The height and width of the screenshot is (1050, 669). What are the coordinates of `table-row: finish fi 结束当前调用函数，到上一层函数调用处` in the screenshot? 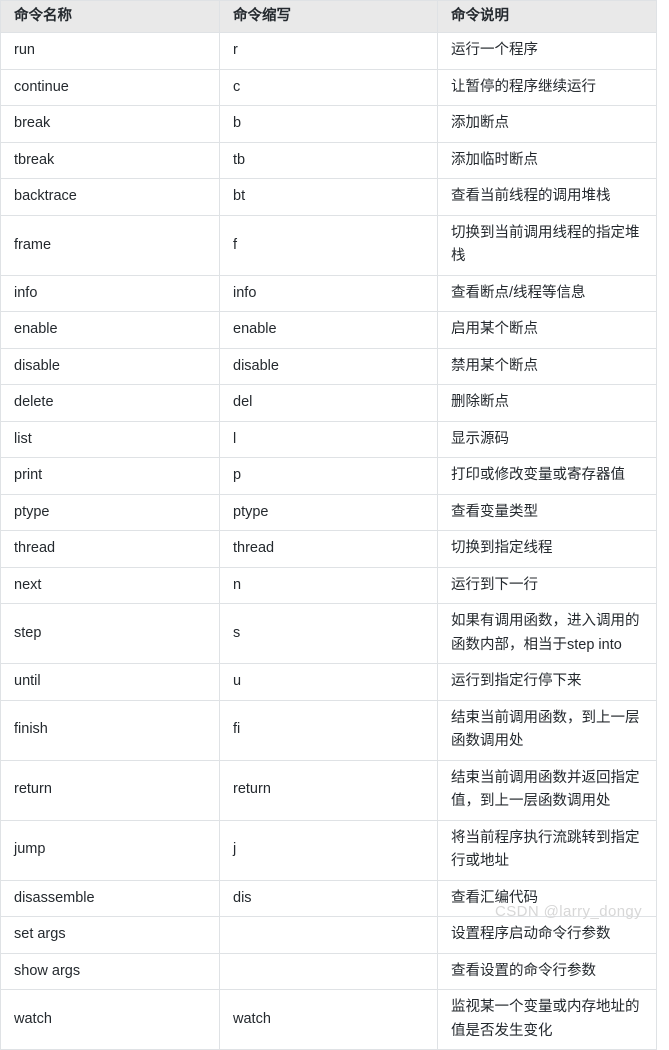 It's located at (328, 730).